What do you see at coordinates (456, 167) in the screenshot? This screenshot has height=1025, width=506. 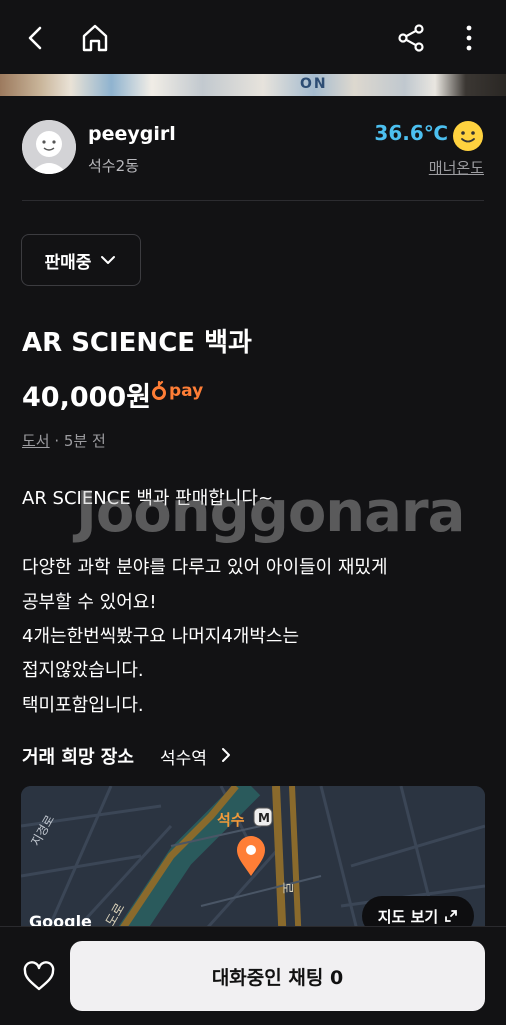 I see `manner-temperature-link: 매너온도` at bounding box center [456, 167].